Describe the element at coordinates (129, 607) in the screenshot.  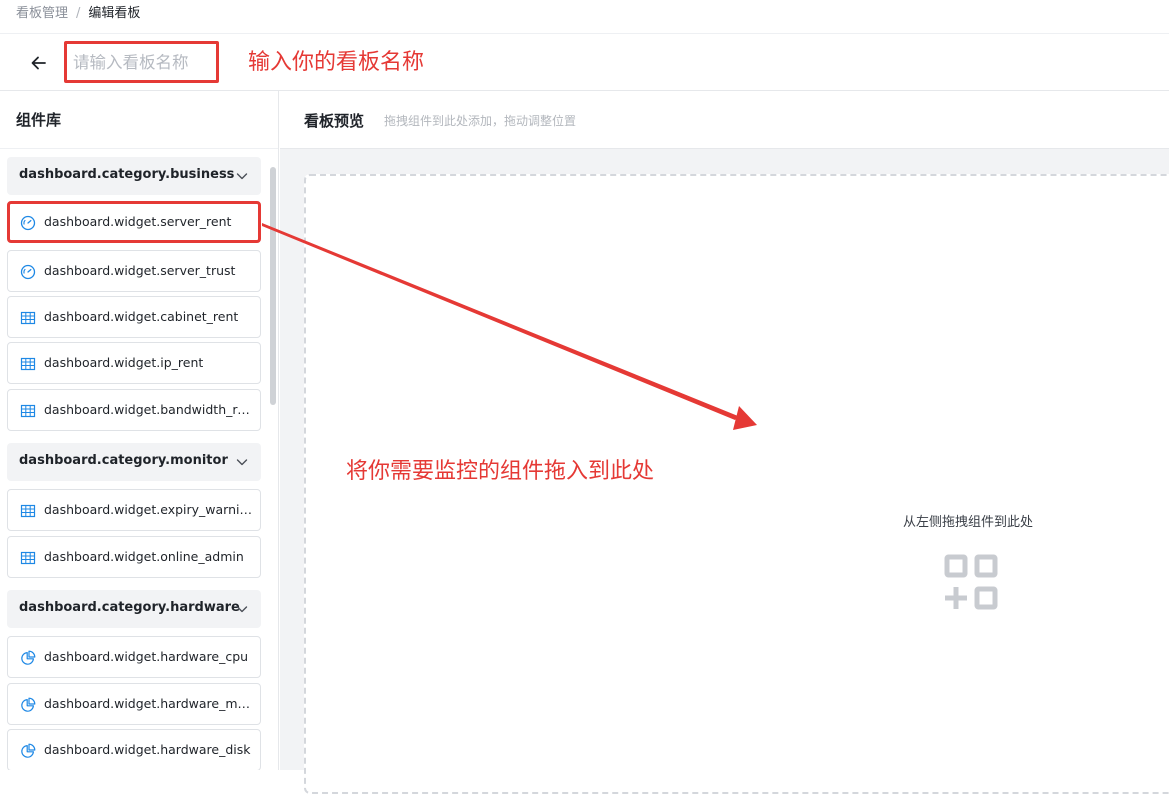
I see `category-label: dashboard.category.hardware` at that location.